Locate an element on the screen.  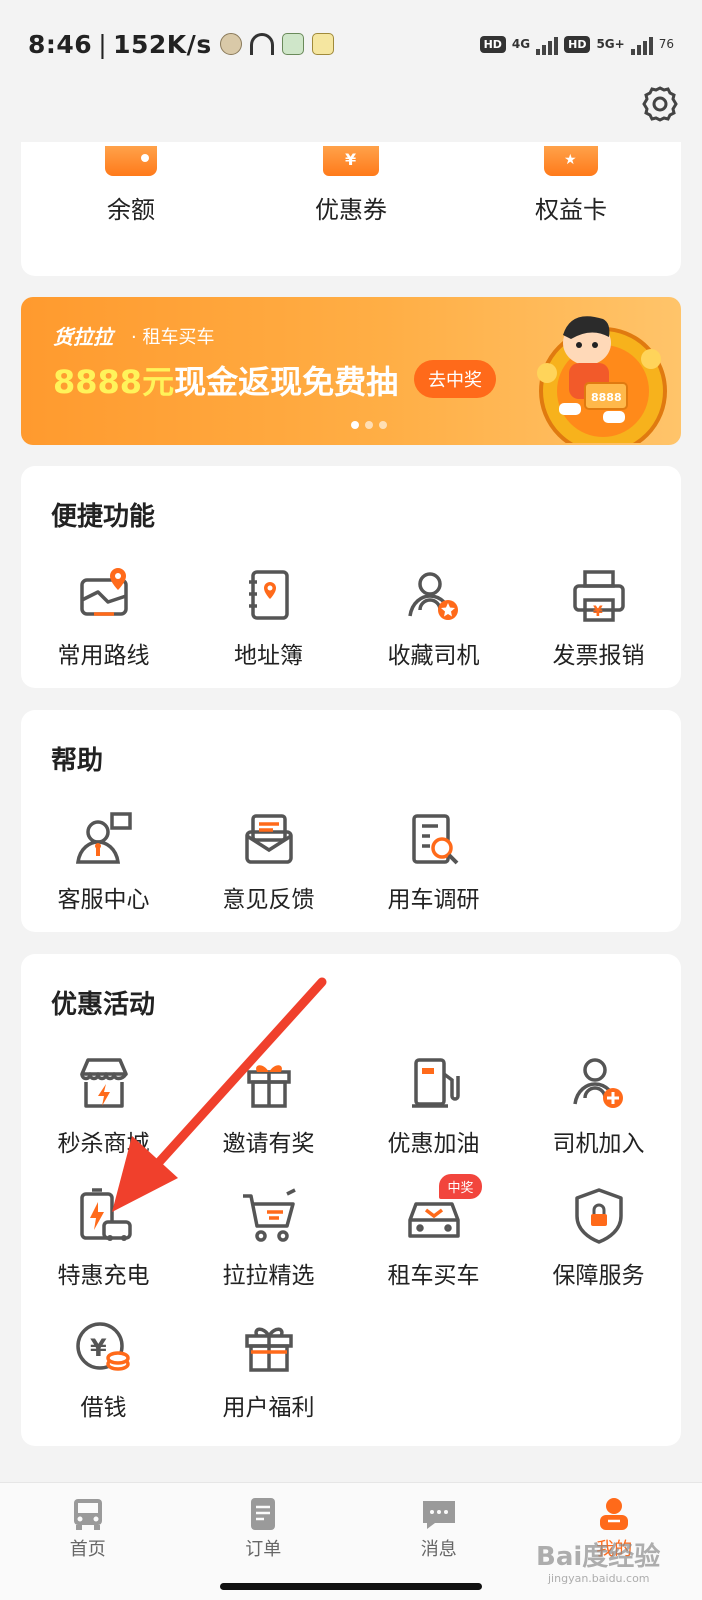
wallet-label: 余额 is located at coordinates (131, 210).